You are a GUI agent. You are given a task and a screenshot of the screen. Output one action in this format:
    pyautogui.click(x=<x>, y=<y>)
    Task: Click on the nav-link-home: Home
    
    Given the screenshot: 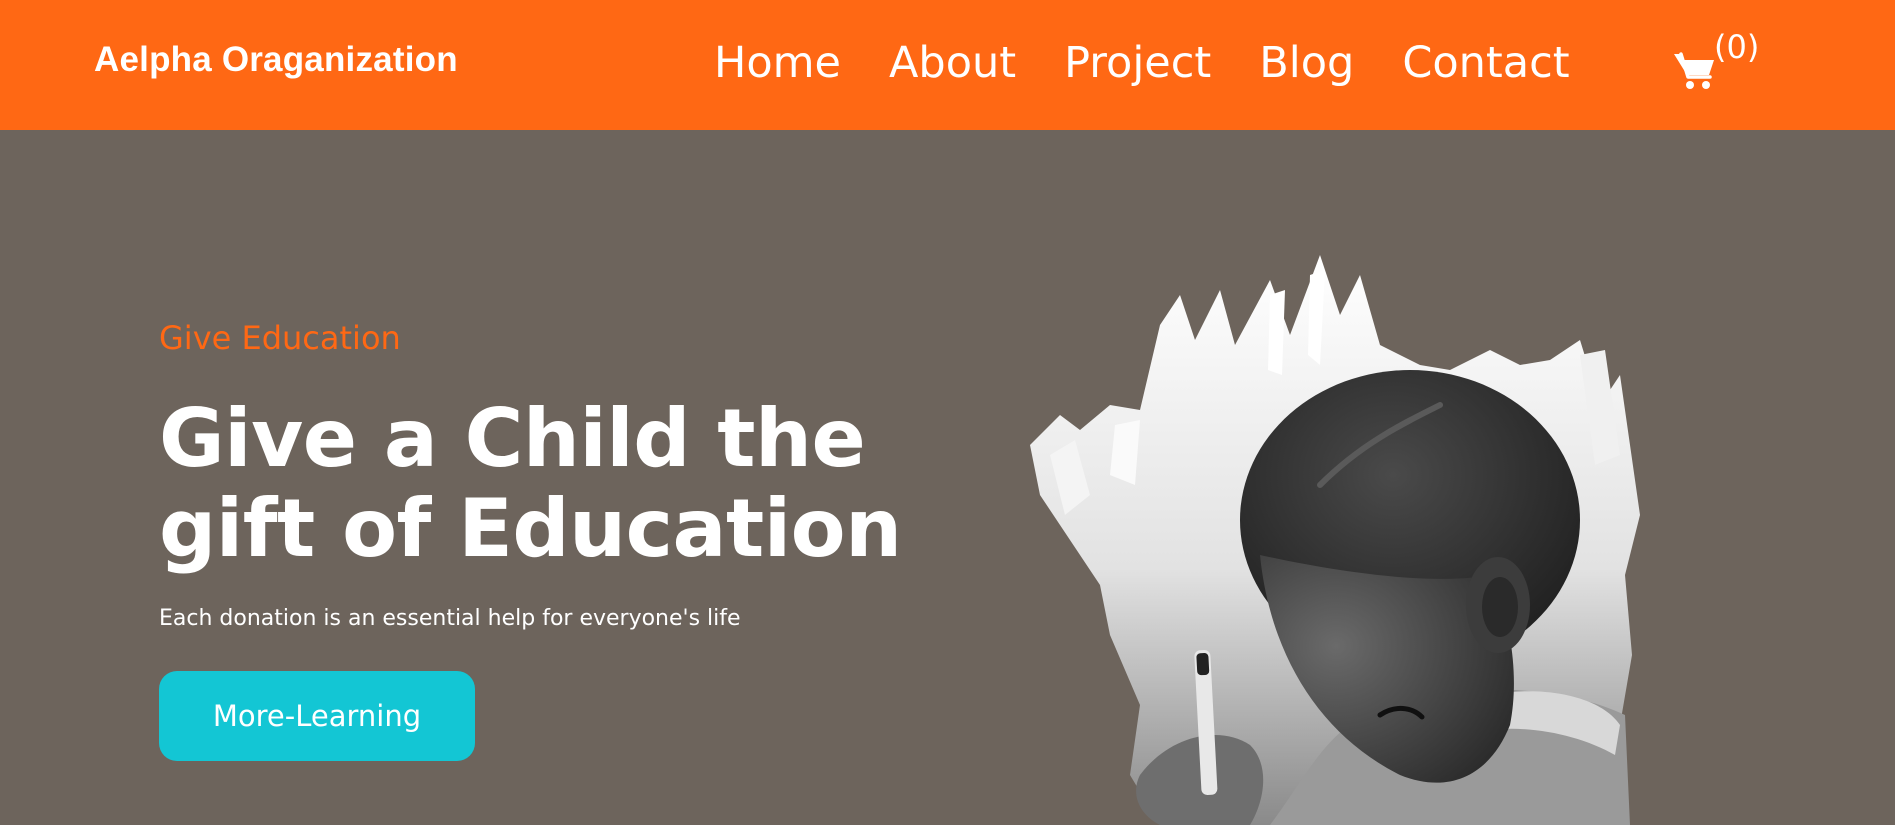 What is the action you would take?
    pyautogui.click(x=777, y=63)
    